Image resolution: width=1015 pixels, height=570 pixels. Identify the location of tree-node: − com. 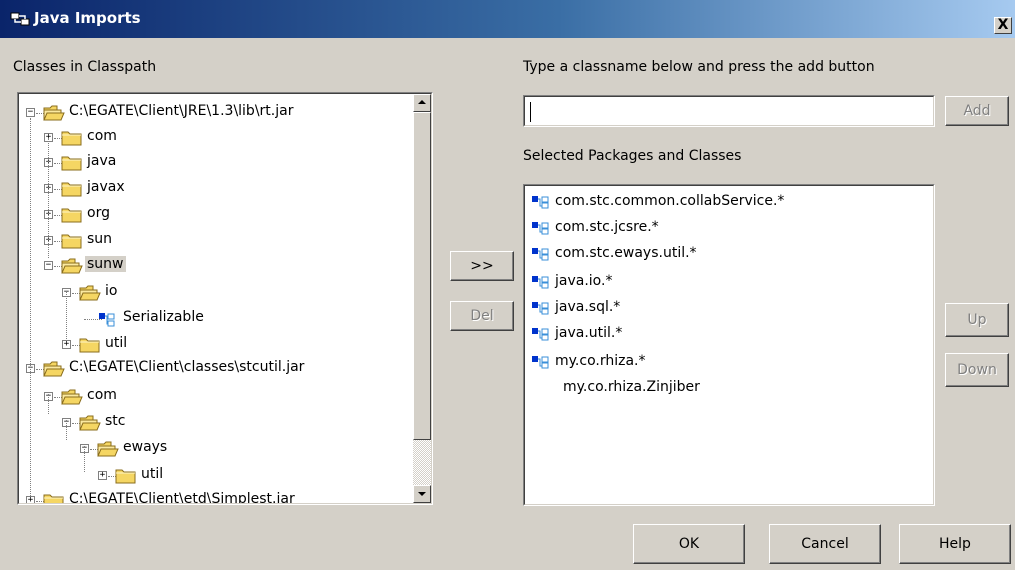
(217, 399).